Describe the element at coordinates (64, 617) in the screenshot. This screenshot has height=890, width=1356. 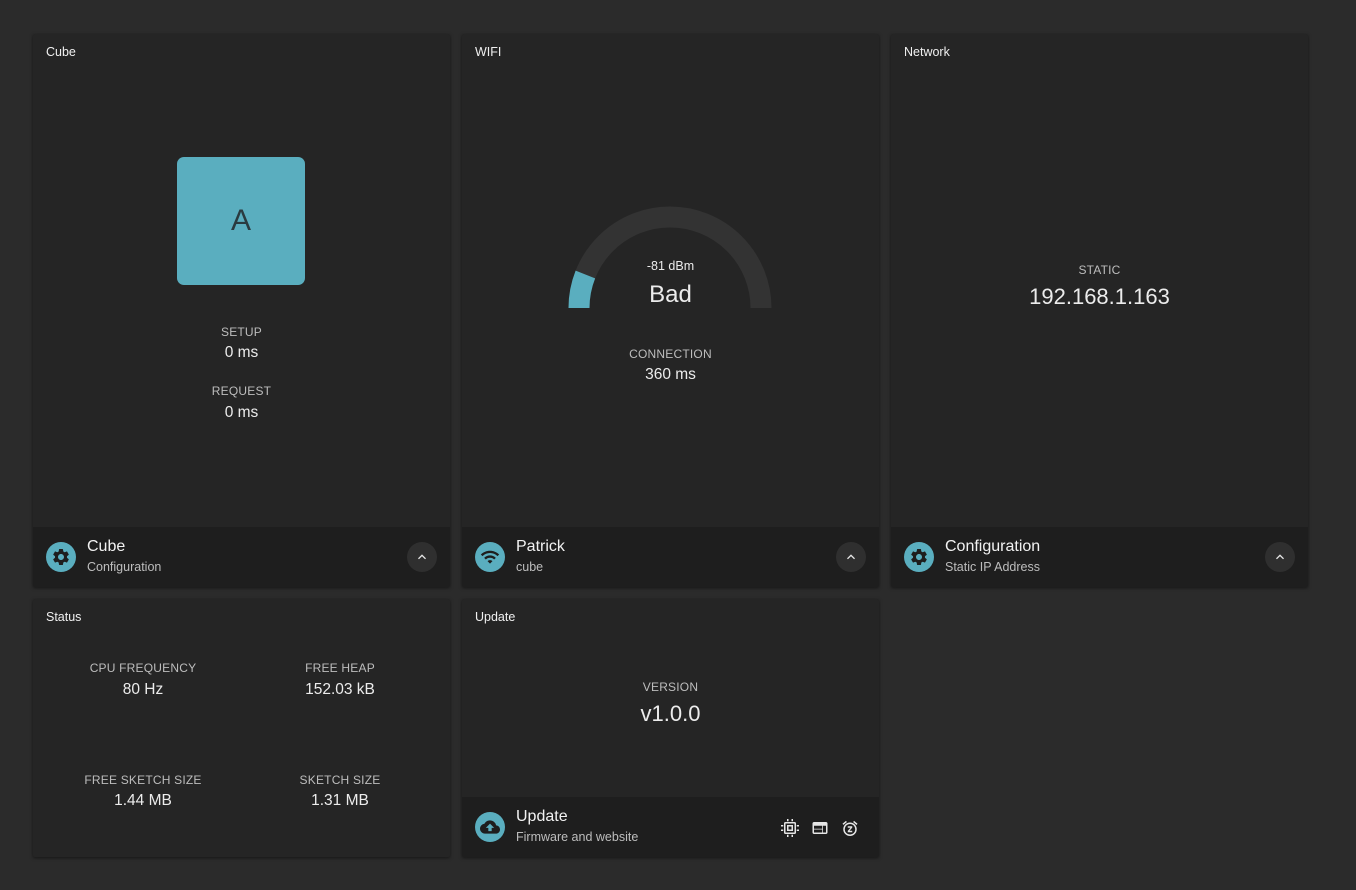
I see `status-card-title: Status` at that location.